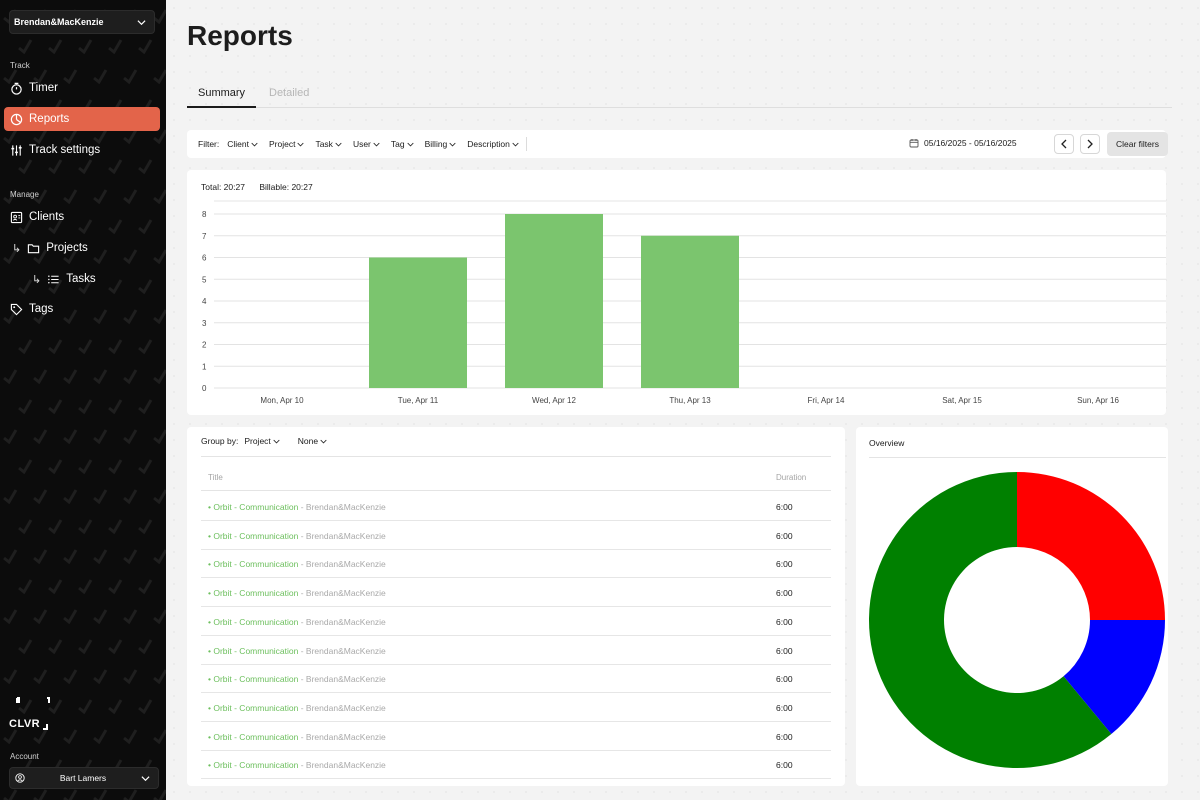  I want to click on sub-arrow-icon: ↳, so click(37, 279).